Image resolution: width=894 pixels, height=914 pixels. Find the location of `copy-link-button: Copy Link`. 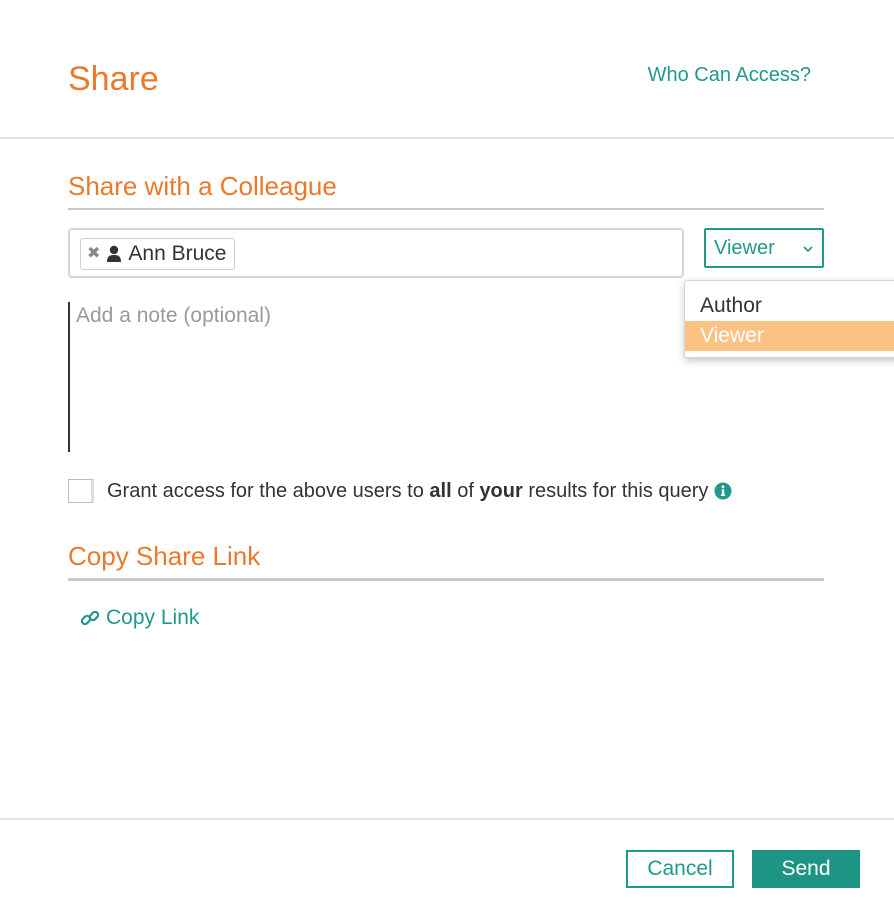

copy-link-button: Copy Link is located at coordinates (139, 618).